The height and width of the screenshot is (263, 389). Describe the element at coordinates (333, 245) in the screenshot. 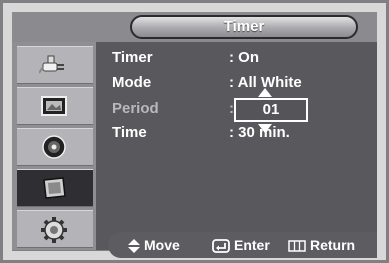

I see `hint-return-label: Return` at that location.